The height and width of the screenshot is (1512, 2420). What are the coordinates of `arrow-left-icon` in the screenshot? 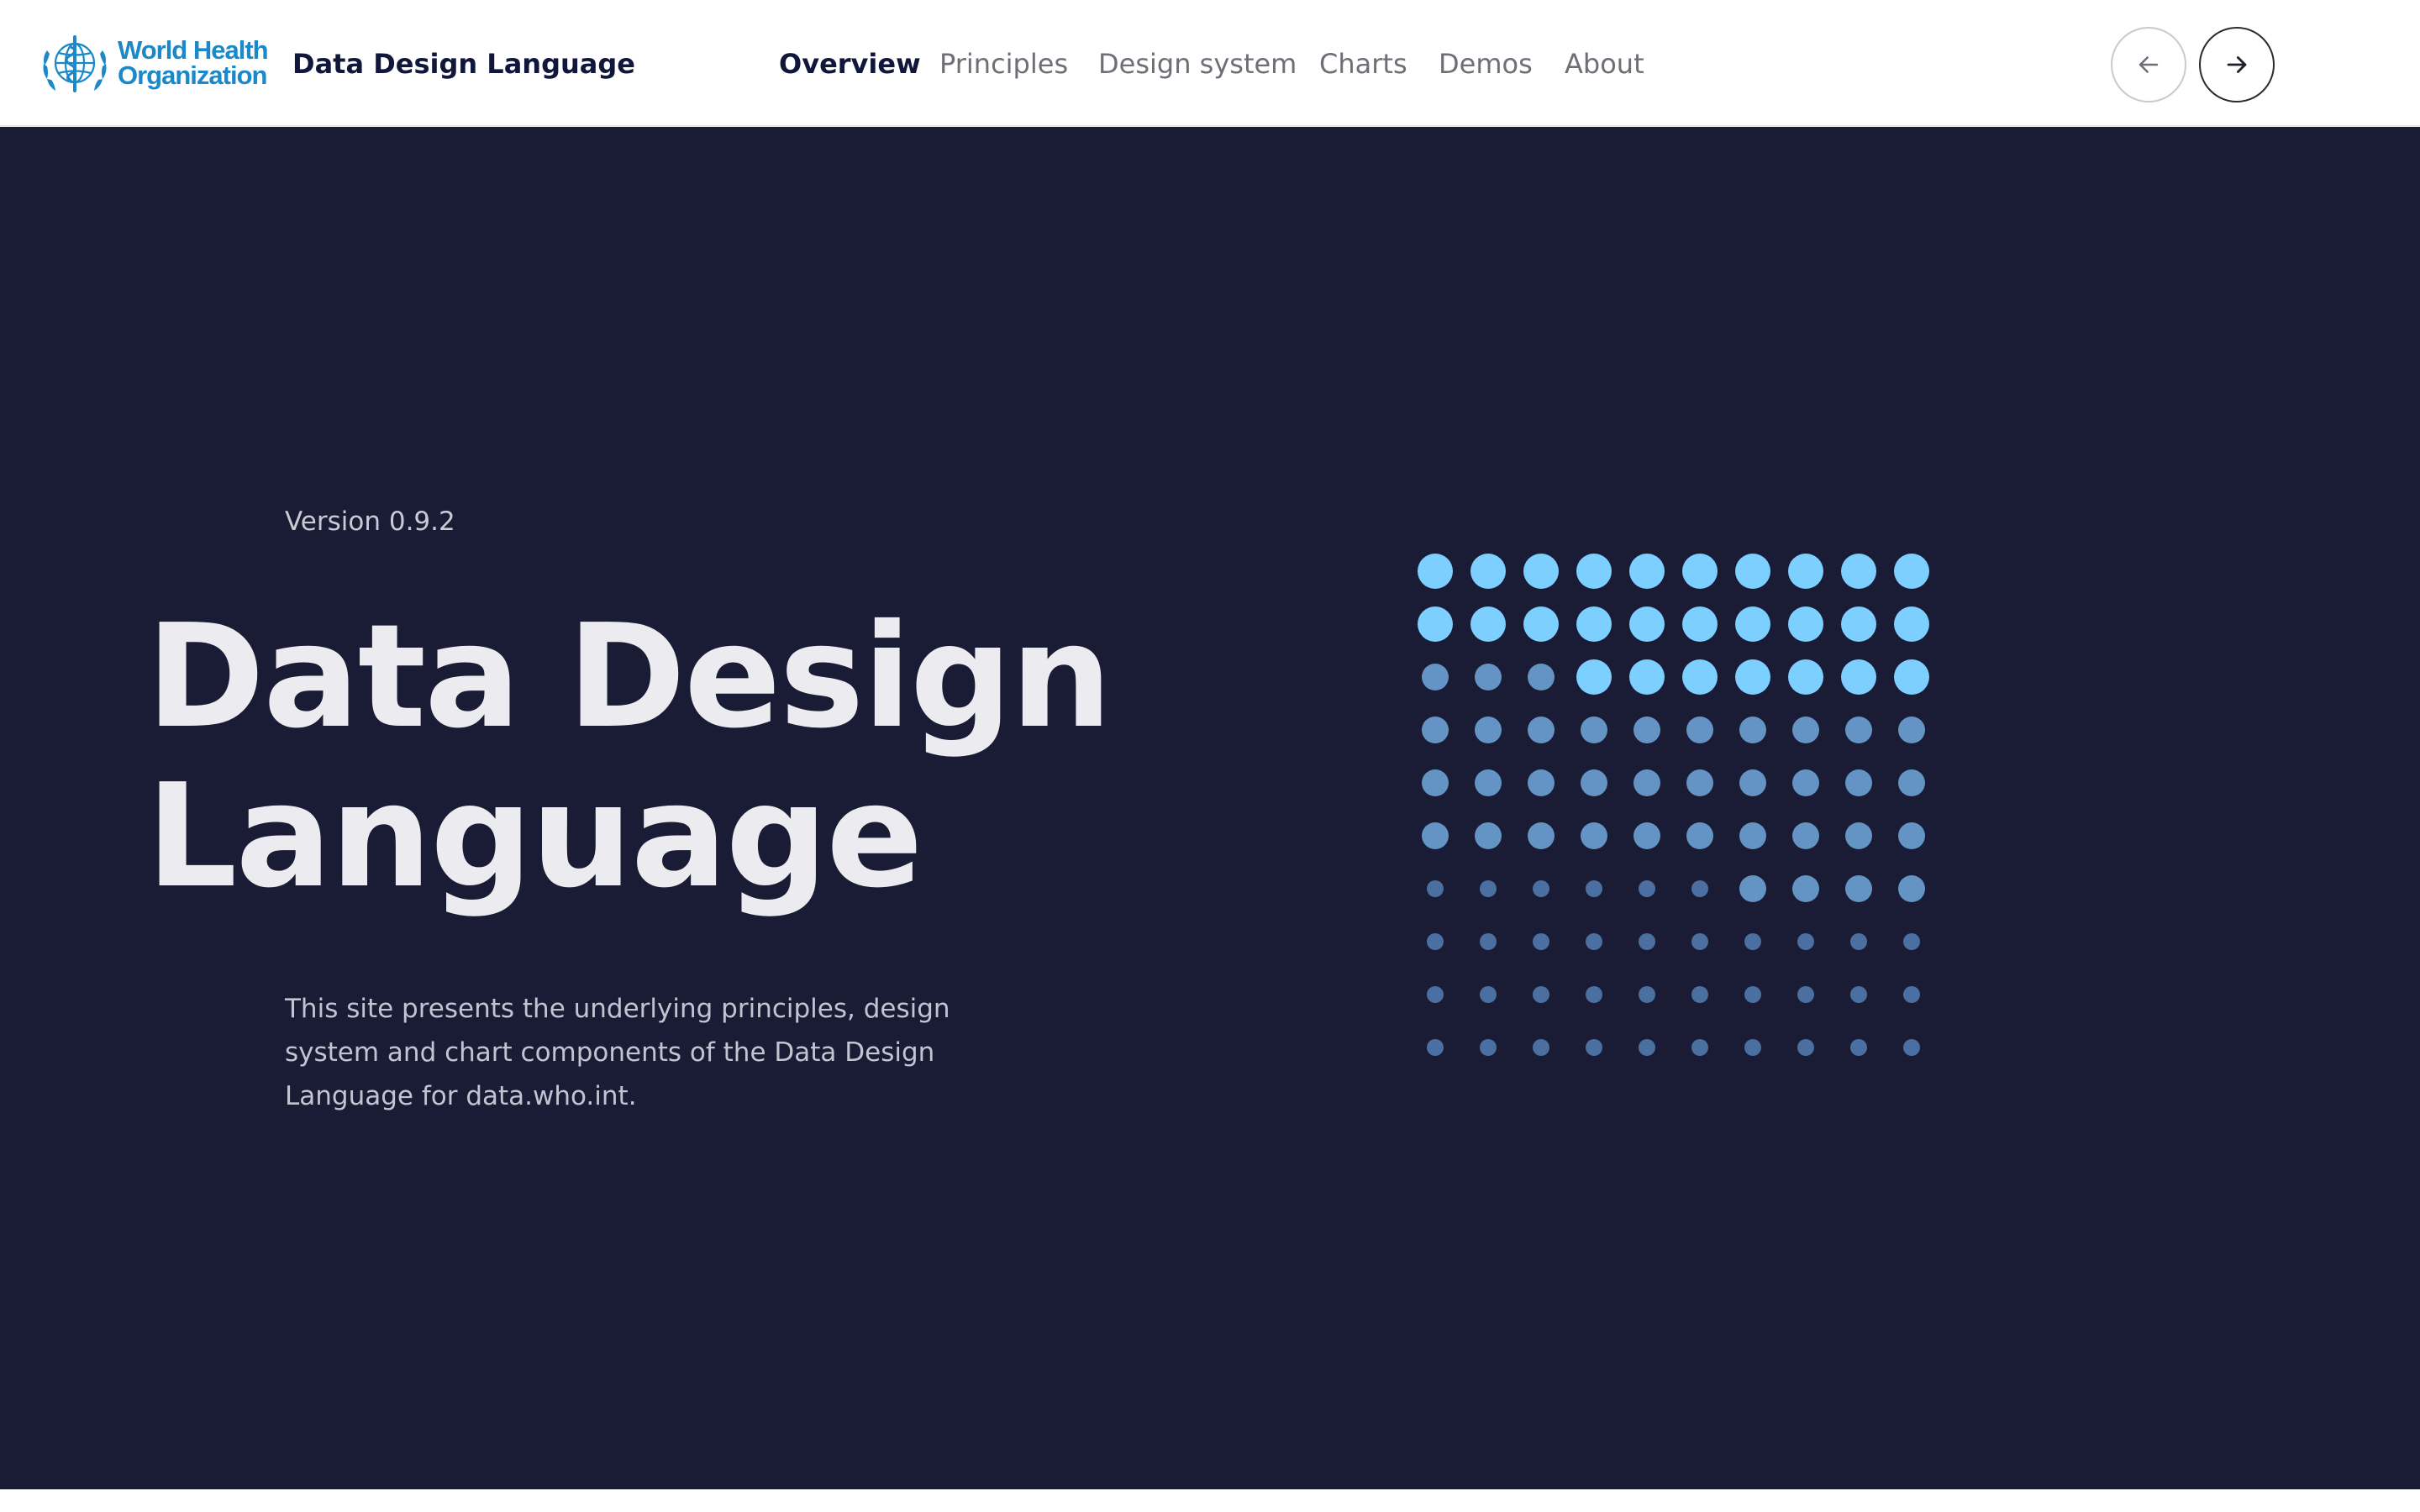 It's located at (2149, 64).